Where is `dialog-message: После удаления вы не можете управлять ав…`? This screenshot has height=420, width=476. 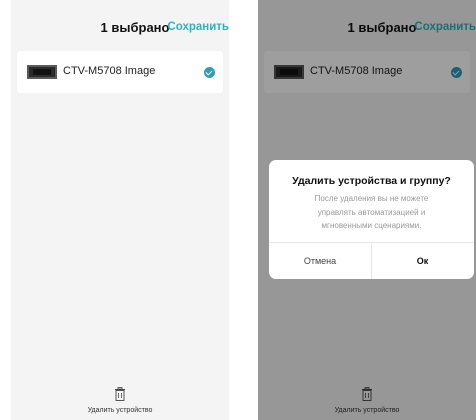 dialog-message: После удаления вы не можете управлять ав… is located at coordinates (371, 212).